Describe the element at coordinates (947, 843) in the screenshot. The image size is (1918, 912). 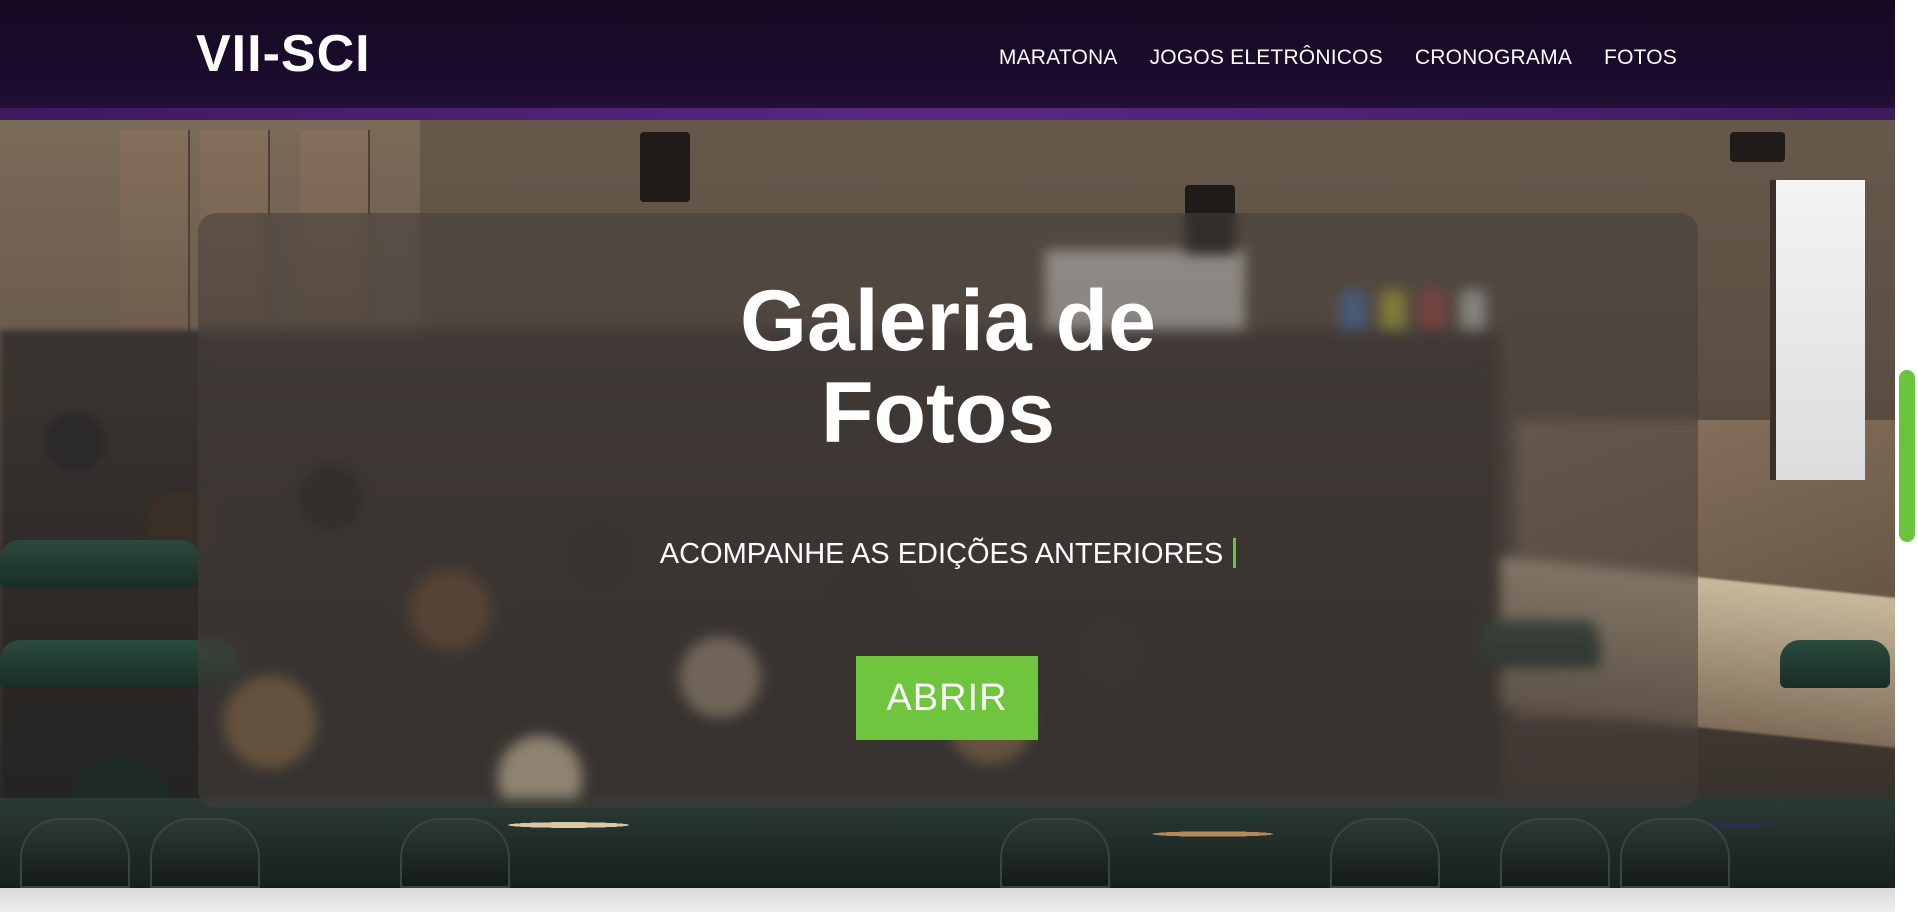
I see `front-row-audience` at that location.